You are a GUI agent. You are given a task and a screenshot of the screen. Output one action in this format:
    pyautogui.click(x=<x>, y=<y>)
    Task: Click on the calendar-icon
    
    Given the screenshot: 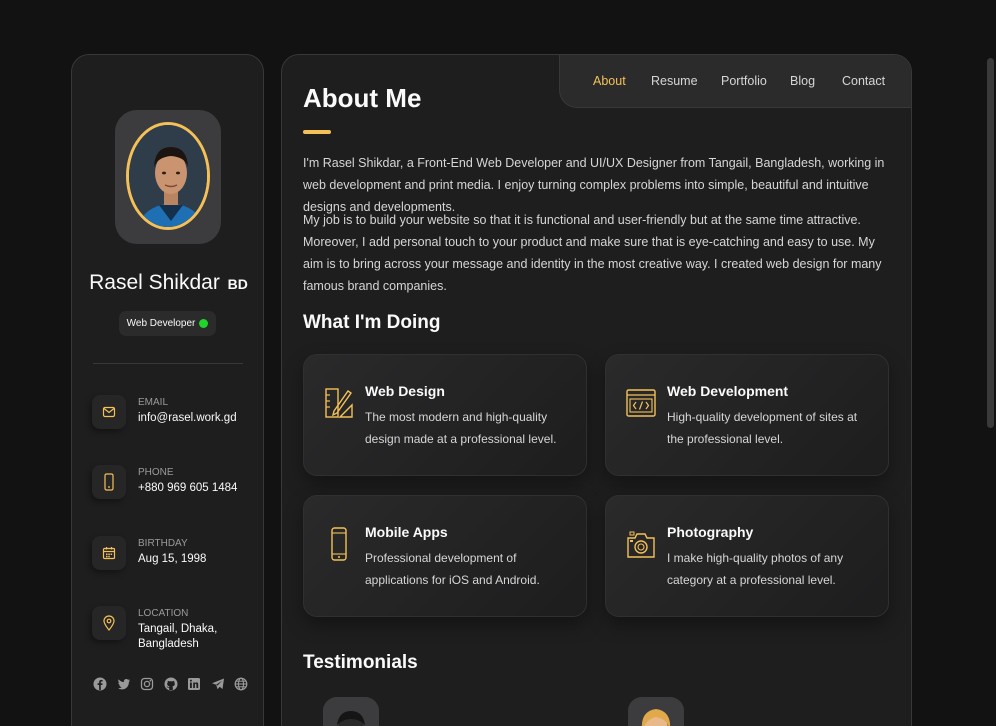 What is the action you would take?
    pyautogui.click(x=109, y=553)
    